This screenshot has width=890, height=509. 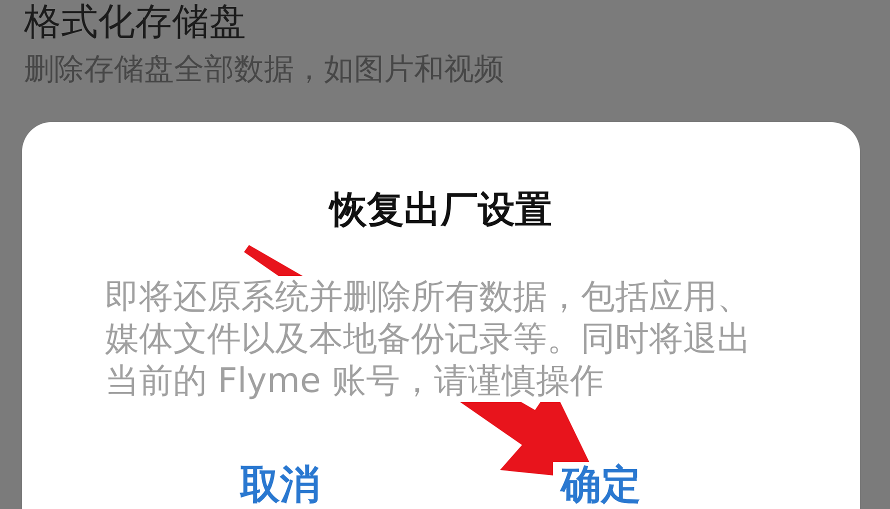 What do you see at coordinates (135, 22) in the screenshot?
I see `setting-title: 格式化存储盘` at bounding box center [135, 22].